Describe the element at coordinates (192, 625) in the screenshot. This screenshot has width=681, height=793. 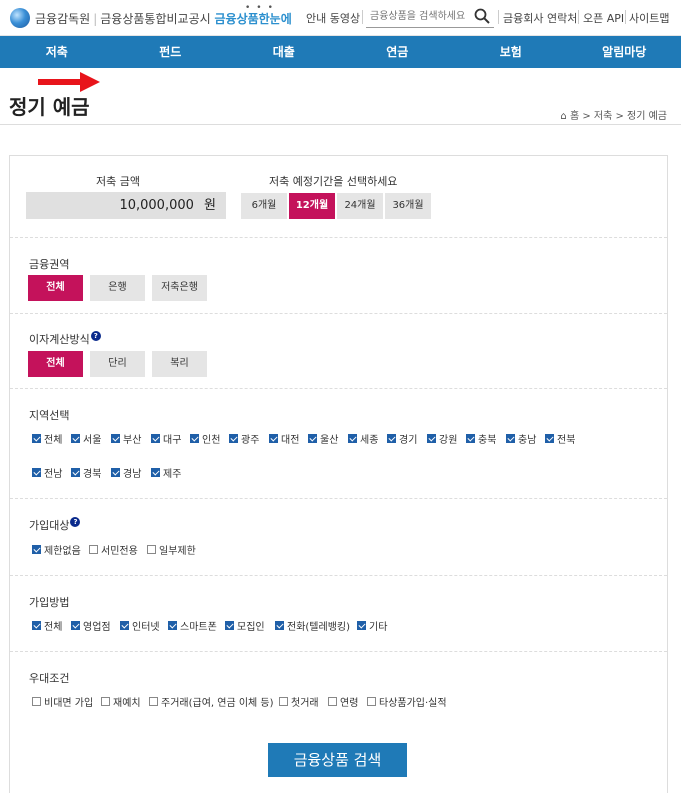
I see `method-checkbox-3: 스마트폰` at that location.